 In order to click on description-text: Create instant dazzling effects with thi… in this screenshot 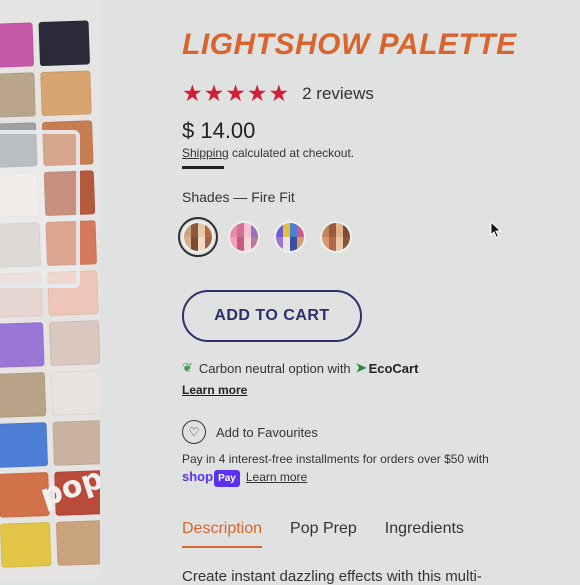, I will do `click(332, 576)`.